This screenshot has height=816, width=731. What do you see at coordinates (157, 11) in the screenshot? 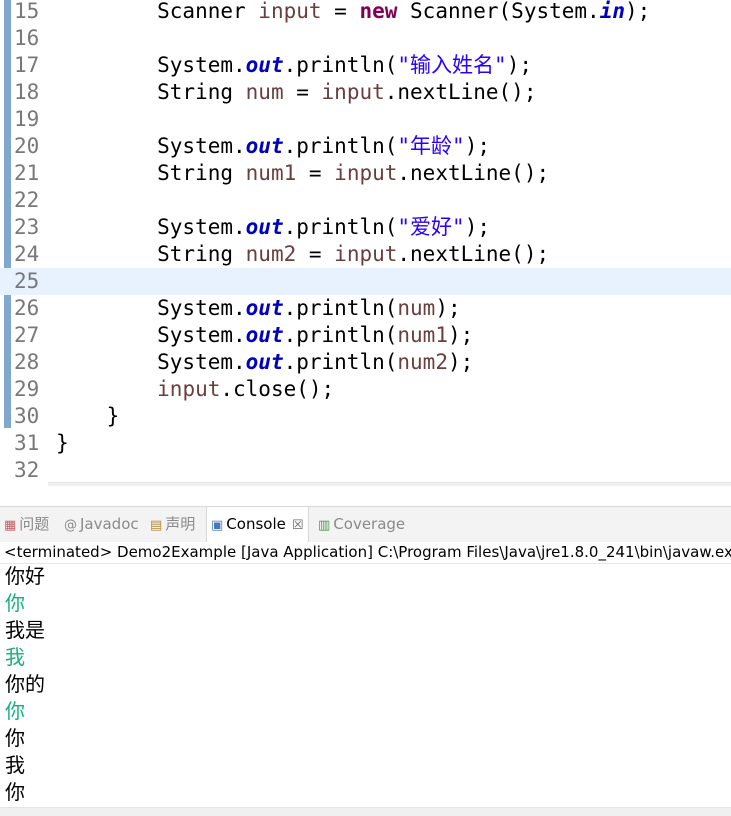
I see `code-token: Scanner` at bounding box center [157, 11].